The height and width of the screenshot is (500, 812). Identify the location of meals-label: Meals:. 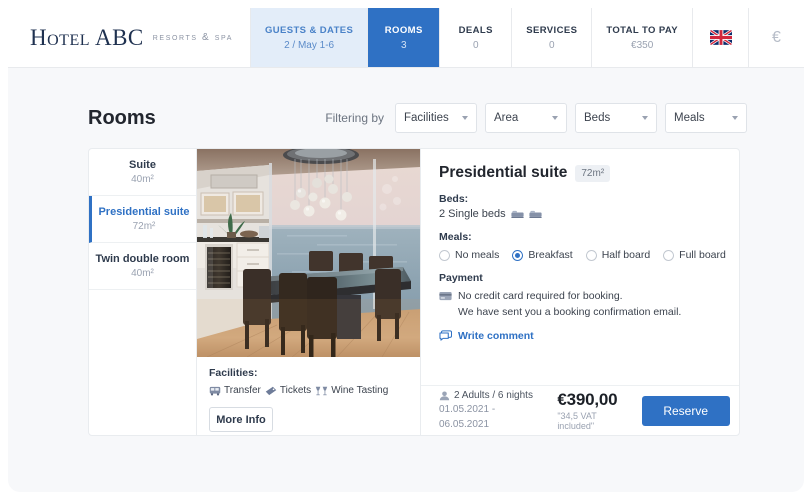
(455, 237).